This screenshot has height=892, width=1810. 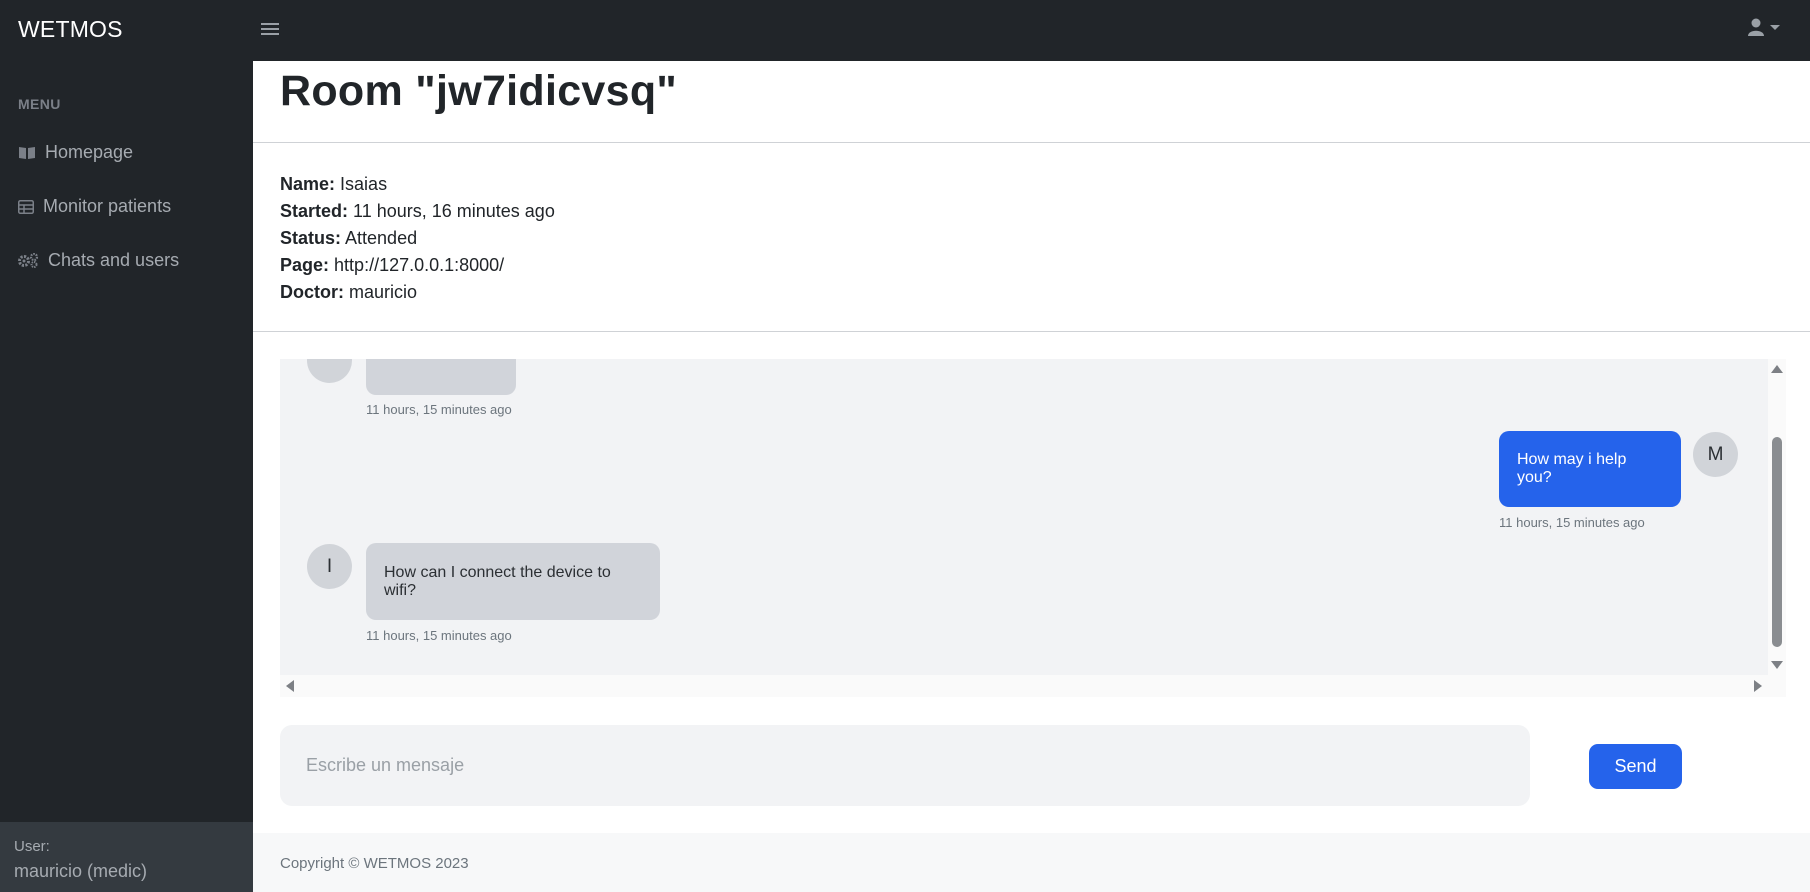 What do you see at coordinates (392, 265) in the screenshot?
I see `info-row-page: Page: http://127.0.0.1:8000/` at bounding box center [392, 265].